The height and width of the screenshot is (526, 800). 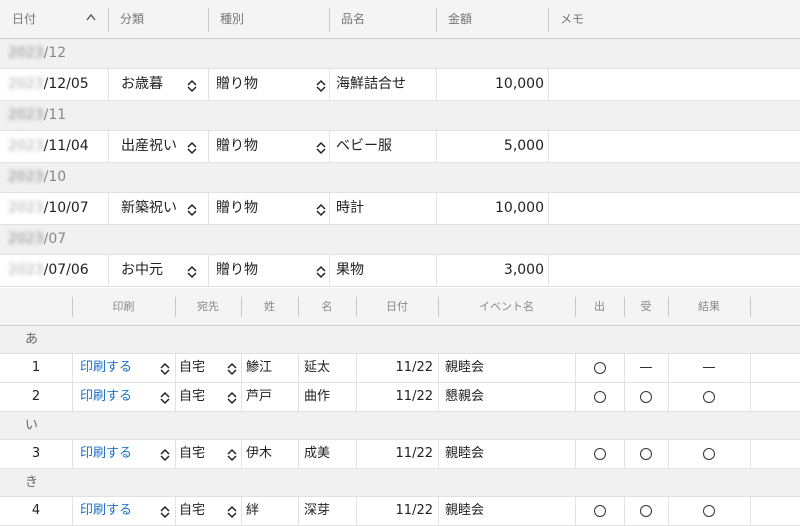 What do you see at coordinates (400, 426) in the screenshot?
I see `kana-group-header: い` at bounding box center [400, 426].